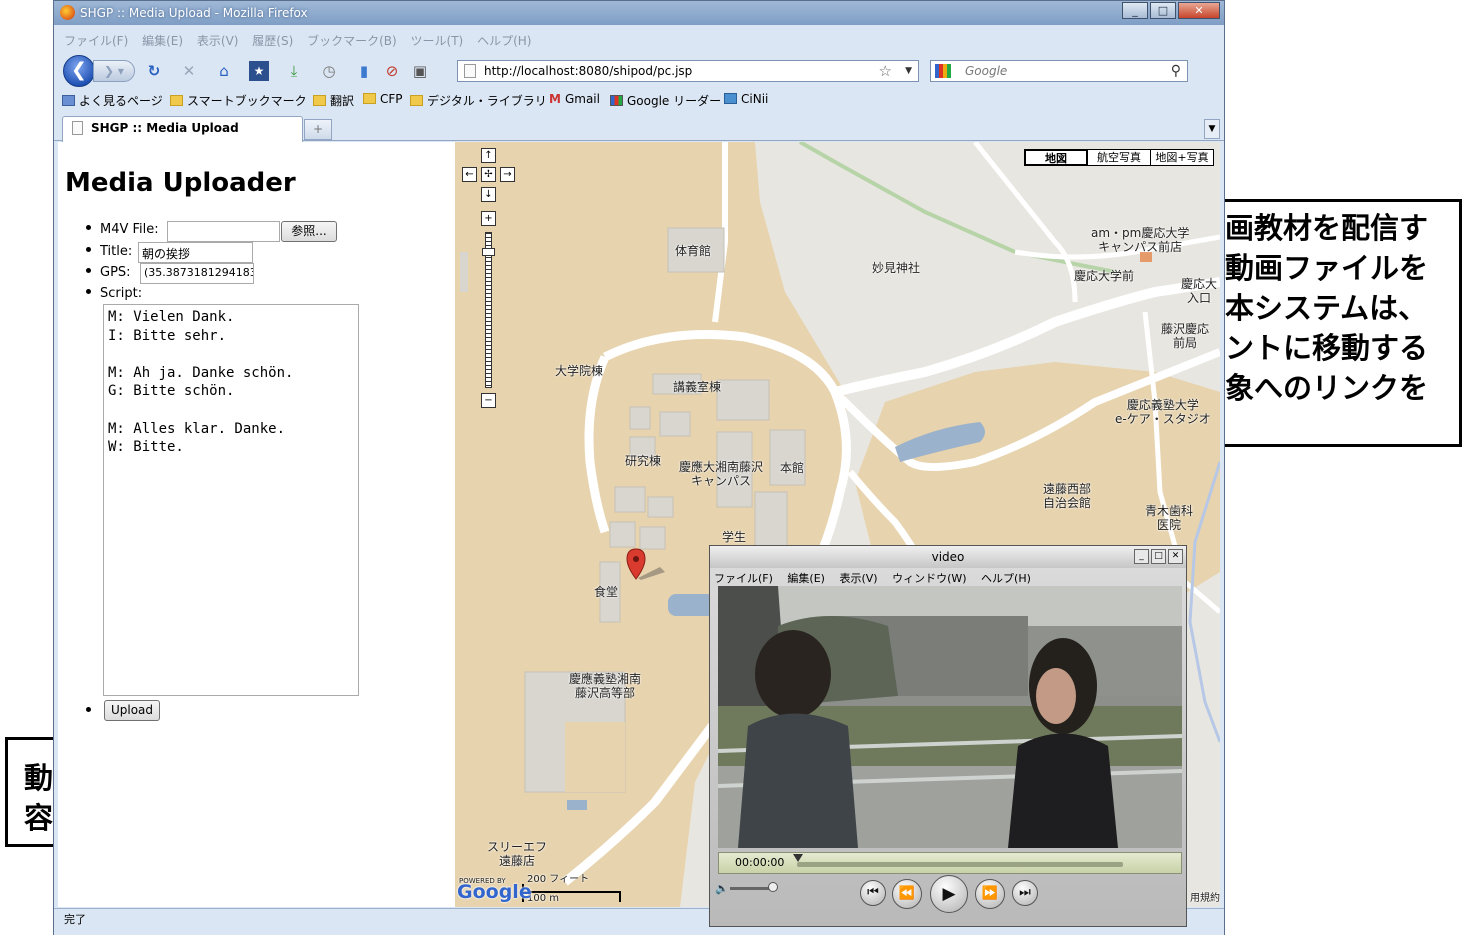 The image size is (1463, 937). I want to click on map-label: 食堂, so click(606, 592).